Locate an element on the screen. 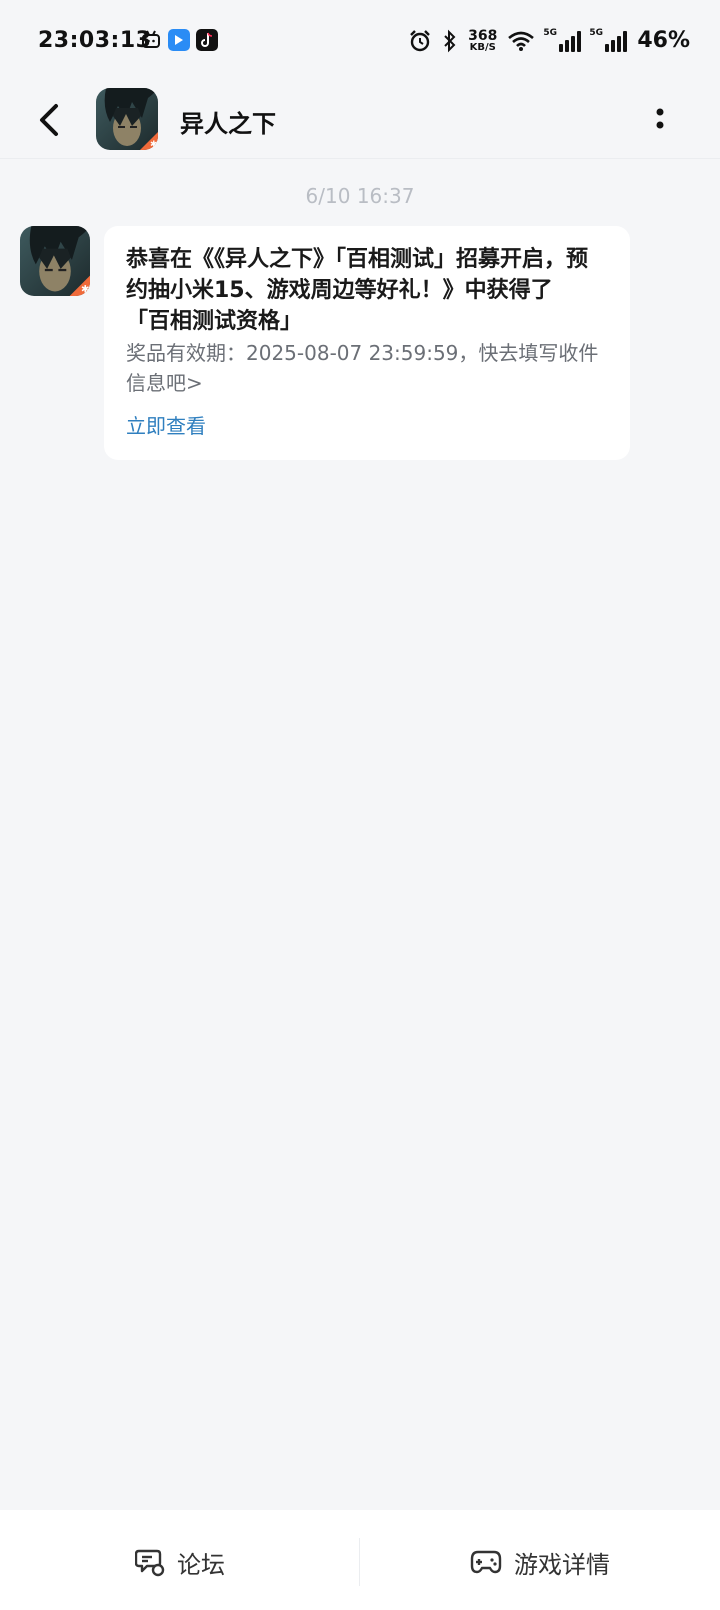 This screenshot has height=1610, width=720. status-right: 368 KB/S 5G 5G 46% is located at coordinates (549, 40).